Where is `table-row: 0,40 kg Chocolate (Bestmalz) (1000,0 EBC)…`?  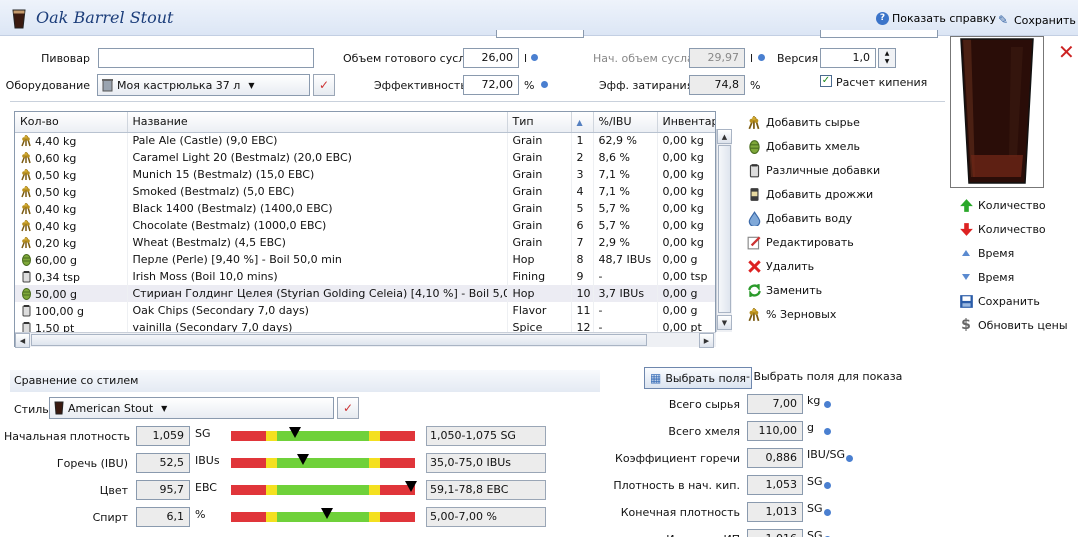 table-row: 0,40 kg Chocolate (Bestmalz) (1000,0 EBC)… is located at coordinates (365, 225).